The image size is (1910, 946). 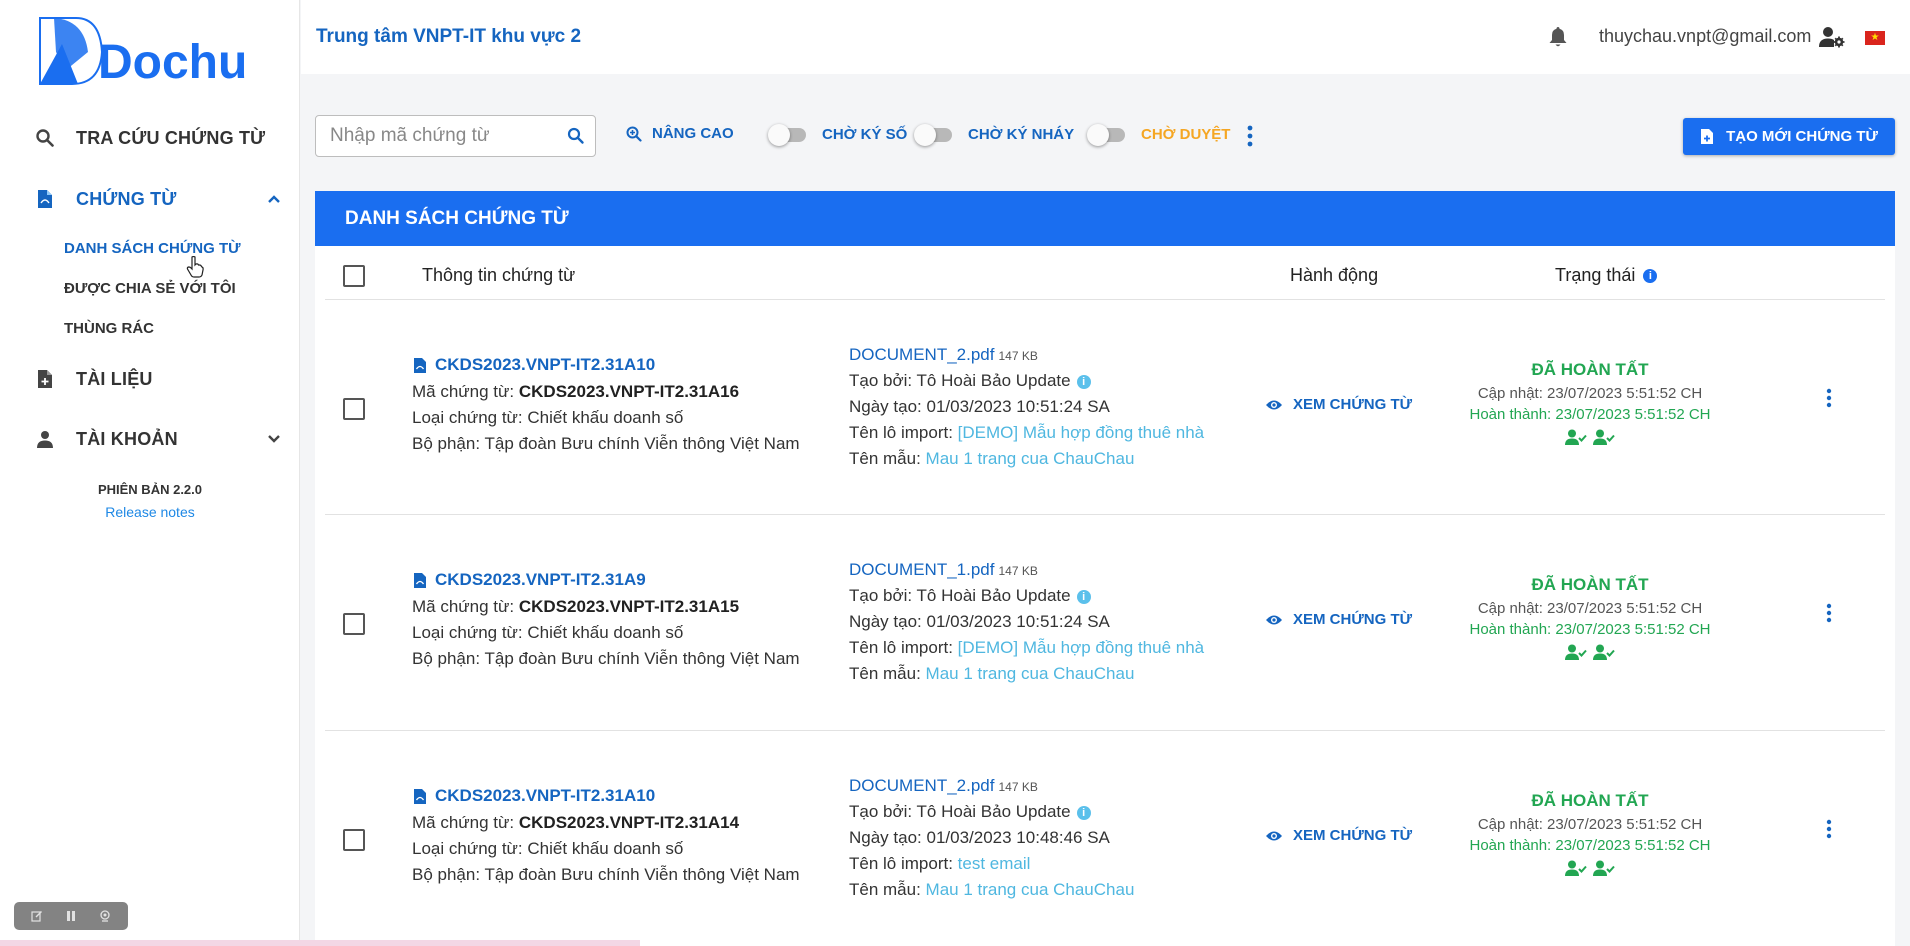 What do you see at coordinates (37, 916) in the screenshot?
I see `edit-icon` at bounding box center [37, 916].